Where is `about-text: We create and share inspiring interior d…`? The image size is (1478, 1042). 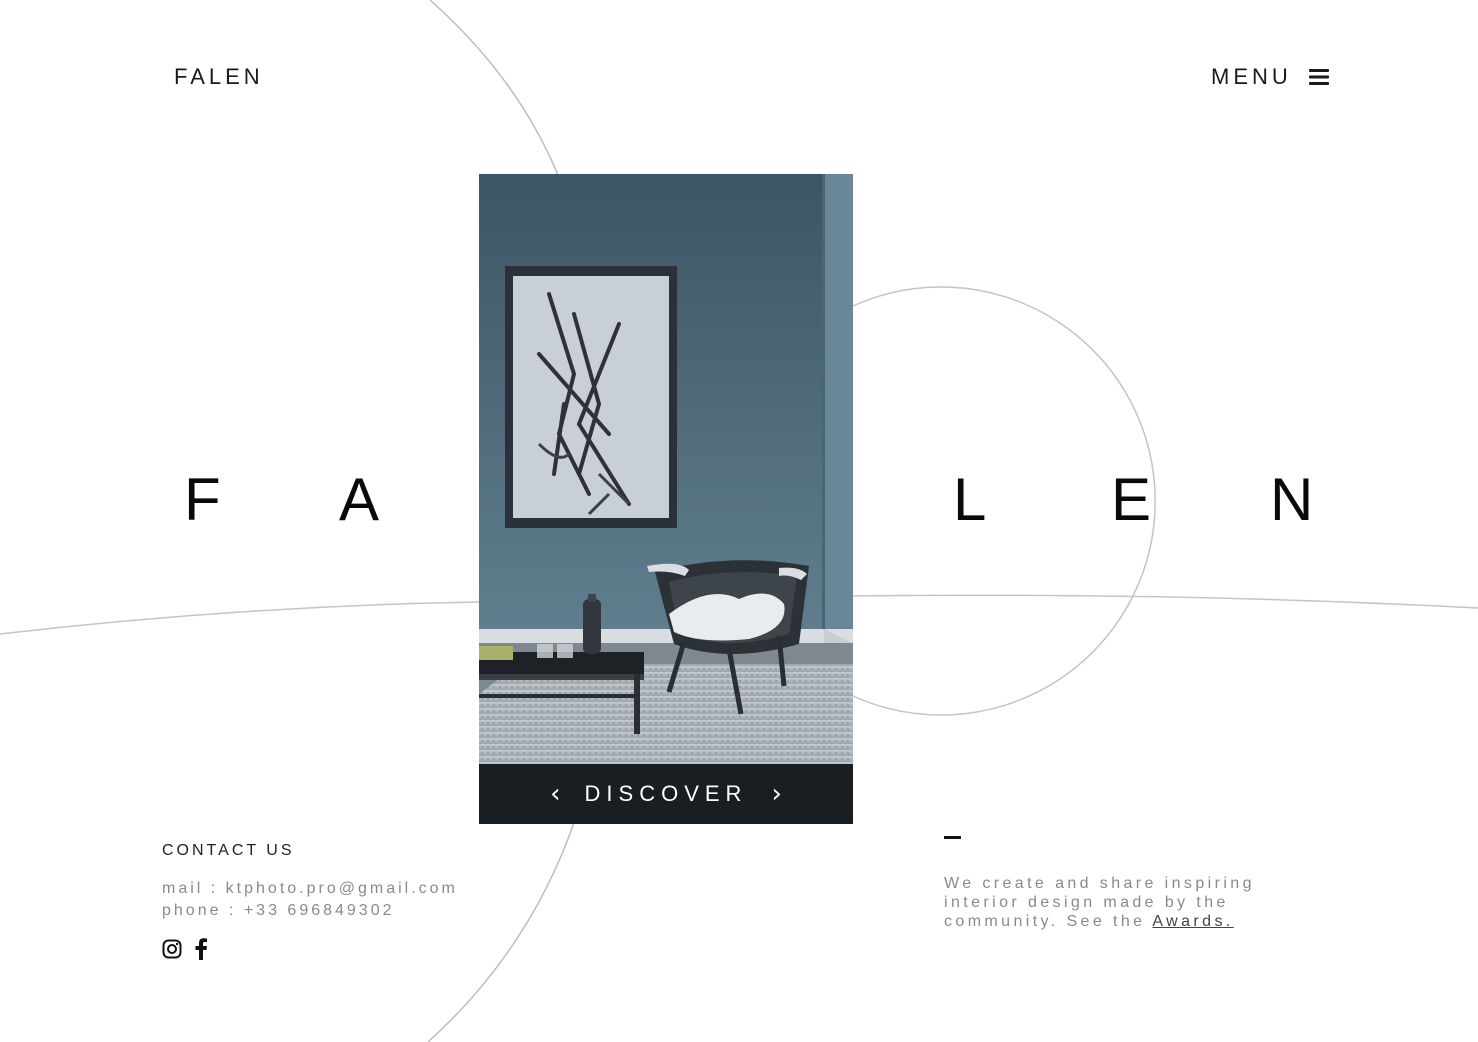 about-text: We create and share inspiring interior d… is located at coordinates (1104, 902).